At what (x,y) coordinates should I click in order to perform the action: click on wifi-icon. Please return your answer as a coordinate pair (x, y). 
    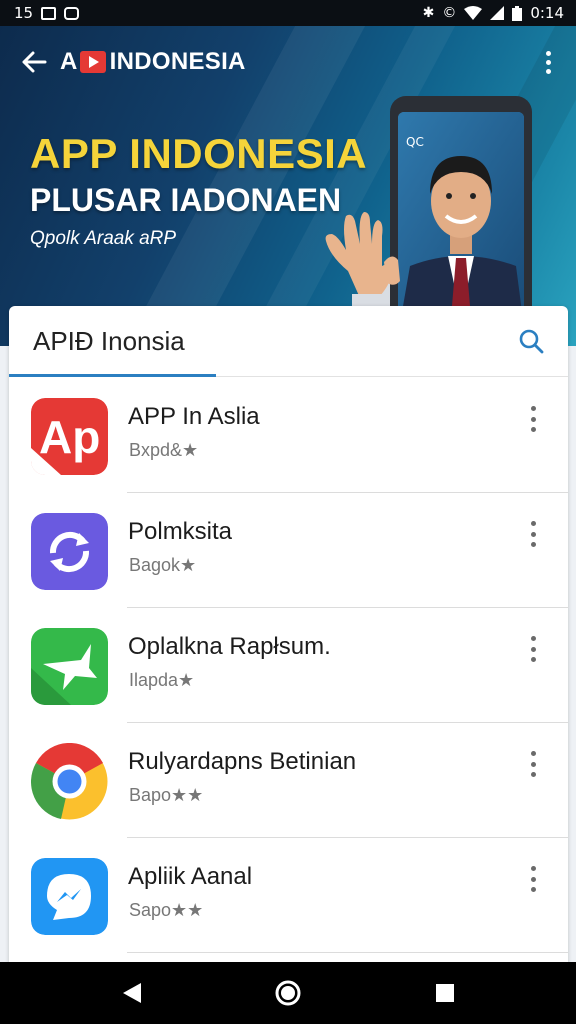
    Looking at the image, I should click on (473, 13).